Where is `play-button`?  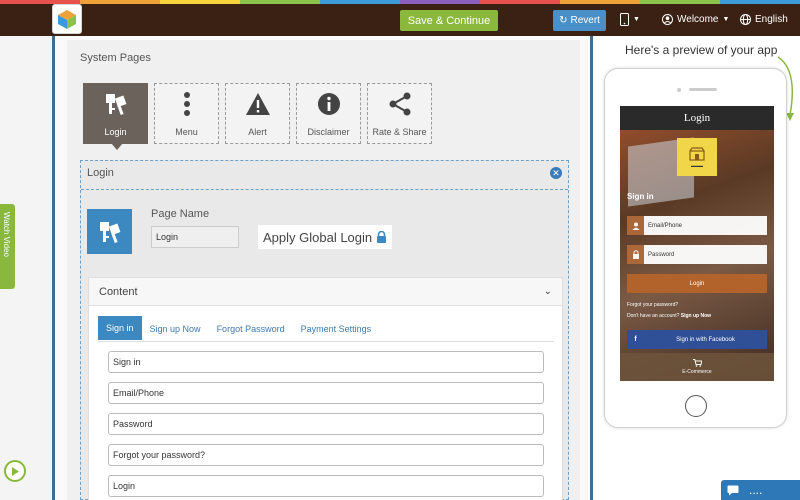
play-button is located at coordinates (15, 471).